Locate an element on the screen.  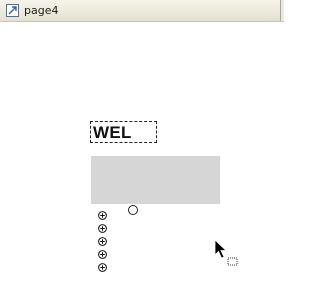
page-icon is located at coordinates (12, 10).